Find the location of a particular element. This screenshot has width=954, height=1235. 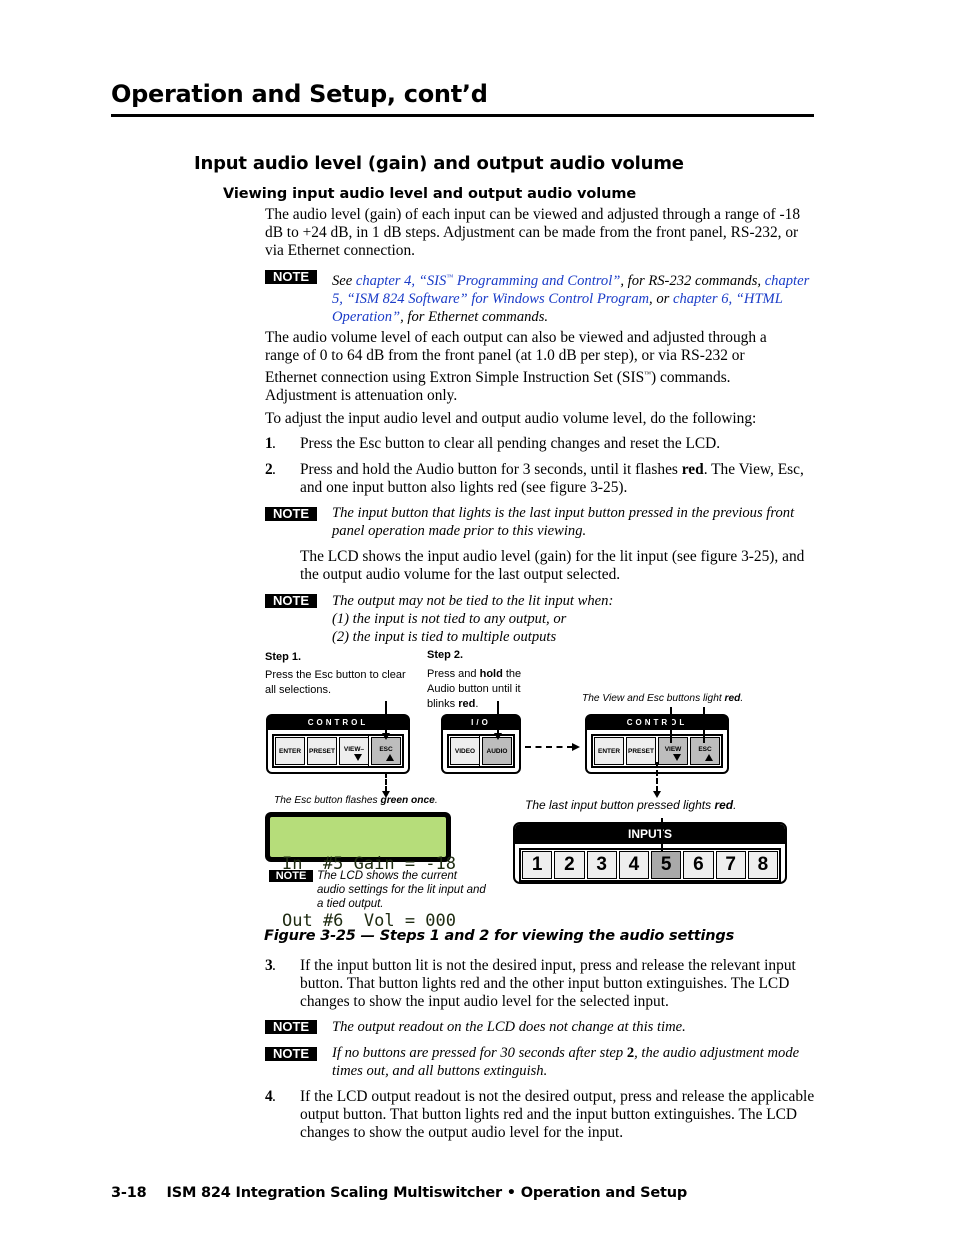

io-panel: I/O VIDEO AUDIO is located at coordinates (481, 744).